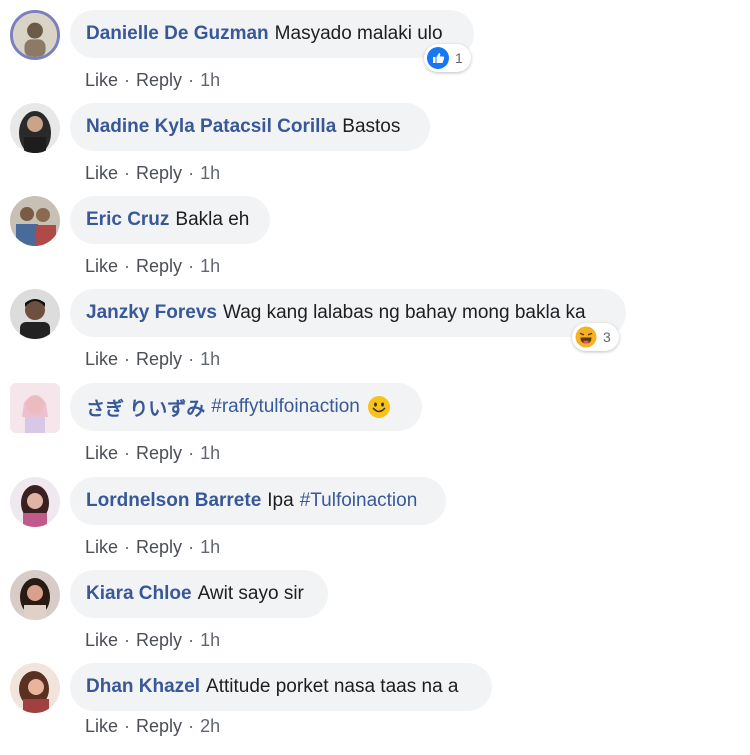 The height and width of the screenshot is (755, 750). What do you see at coordinates (375, 616) in the screenshot?
I see `comment: Kiara Chloe Awit sayo sir Like · Reply · 1h` at bounding box center [375, 616].